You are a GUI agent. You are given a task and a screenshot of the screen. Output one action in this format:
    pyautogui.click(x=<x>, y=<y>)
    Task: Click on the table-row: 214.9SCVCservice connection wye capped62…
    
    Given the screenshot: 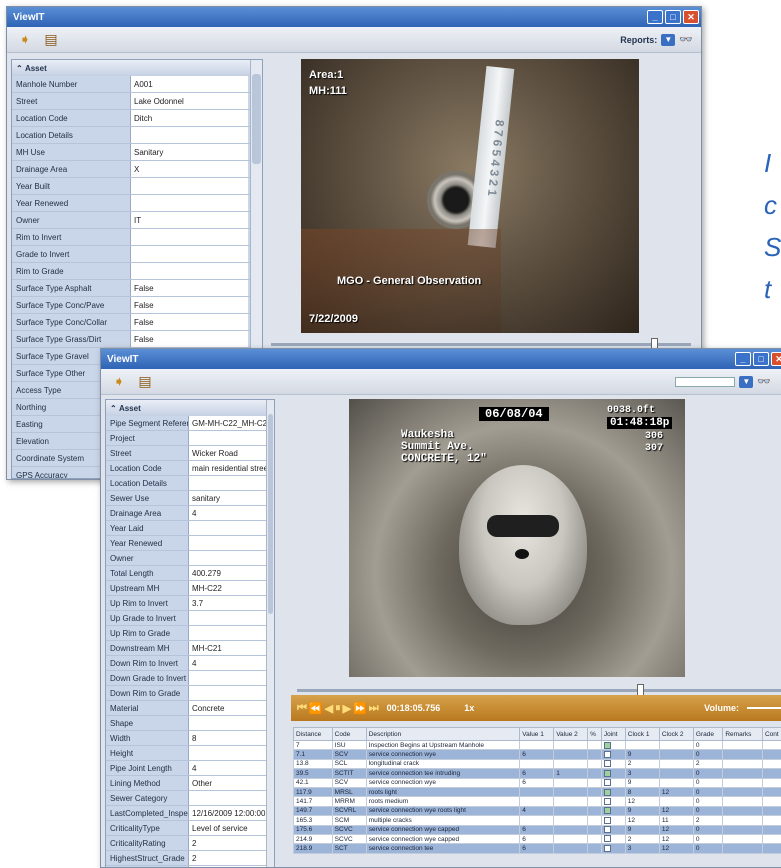 What is the action you would take?
    pyautogui.click(x=537, y=838)
    